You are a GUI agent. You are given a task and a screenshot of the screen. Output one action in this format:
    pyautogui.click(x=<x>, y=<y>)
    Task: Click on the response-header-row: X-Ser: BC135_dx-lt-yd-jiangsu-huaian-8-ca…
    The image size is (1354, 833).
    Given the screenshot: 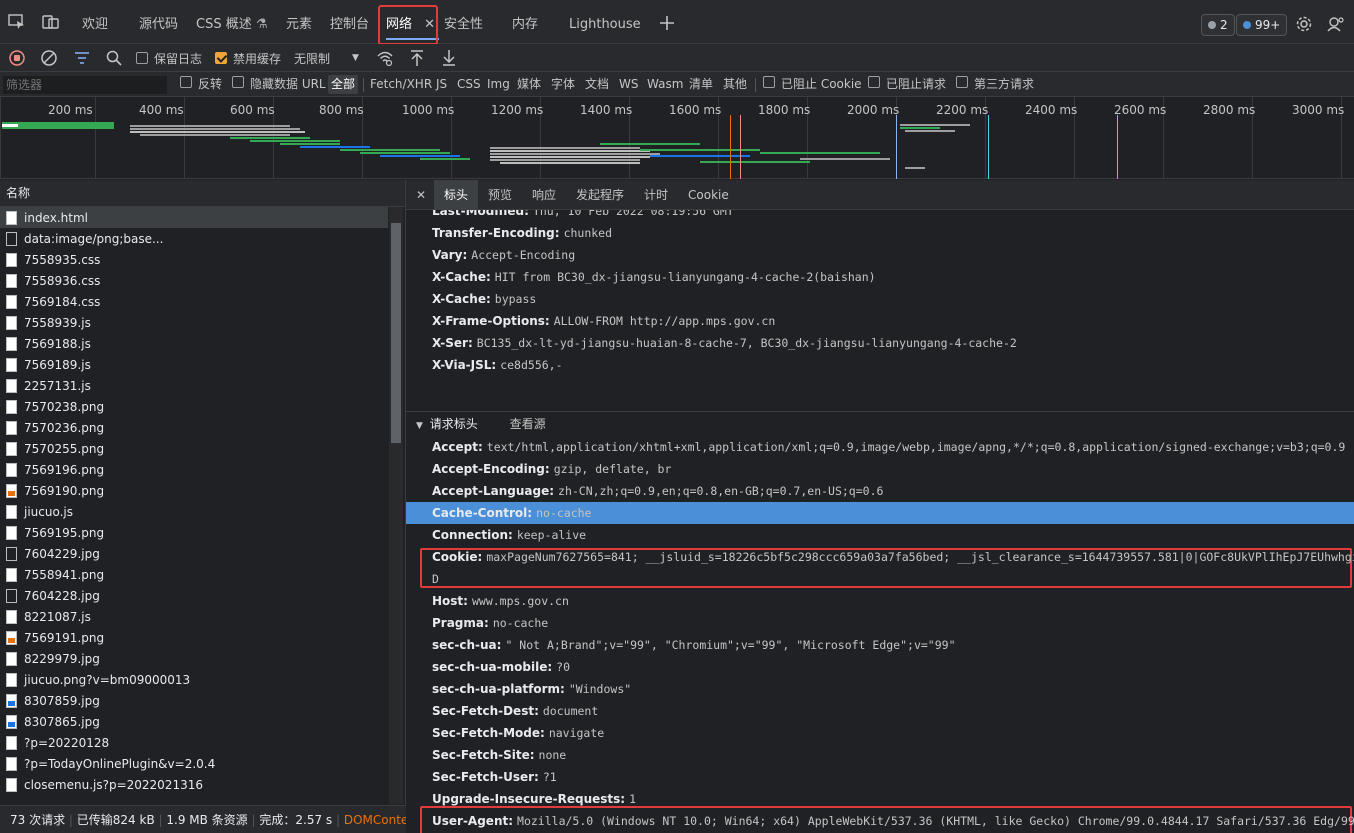 What is the action you would take?
    pyautogui.click(x=724, y=343)
    